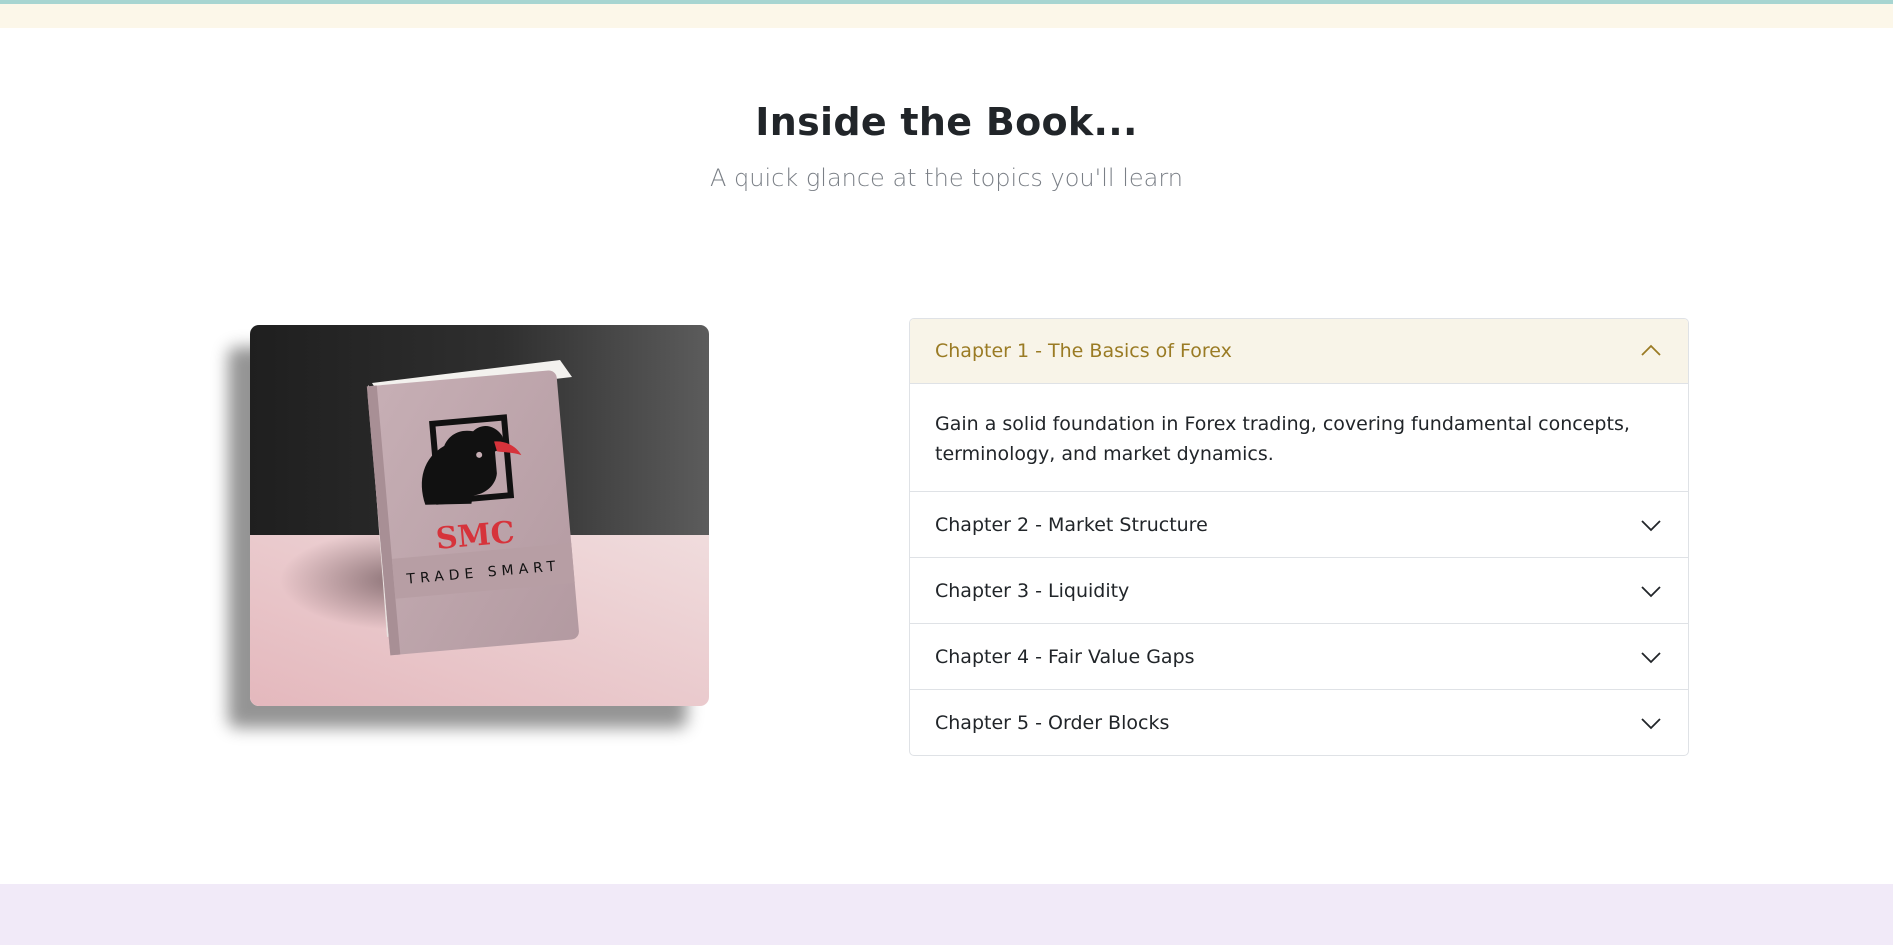  I want to click on accordion-header-chapter-2: Chapter 2 - Market Structure, so click(1299, 524).